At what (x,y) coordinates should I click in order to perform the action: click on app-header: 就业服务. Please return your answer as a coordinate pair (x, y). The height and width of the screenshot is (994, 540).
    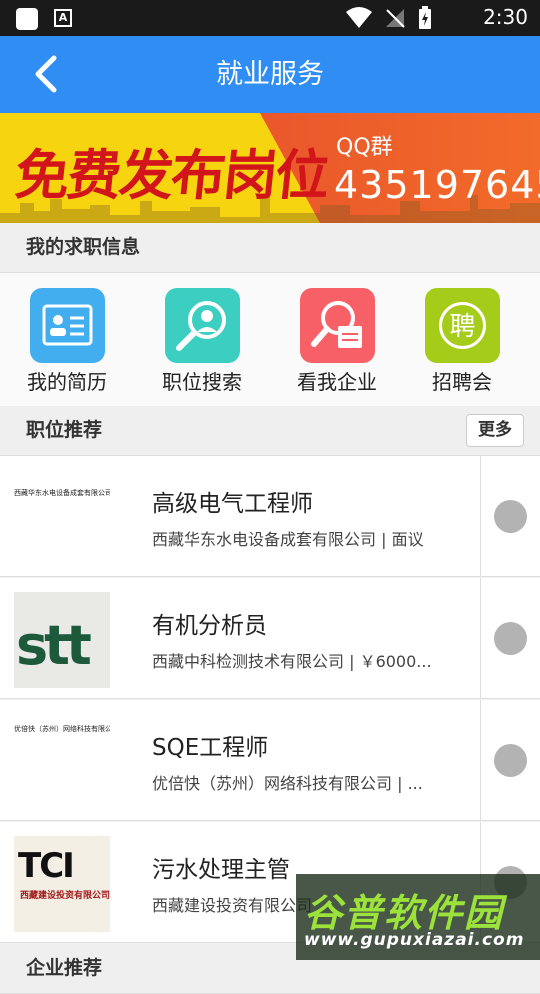
    Looking at the image, I should click on (270, 74).